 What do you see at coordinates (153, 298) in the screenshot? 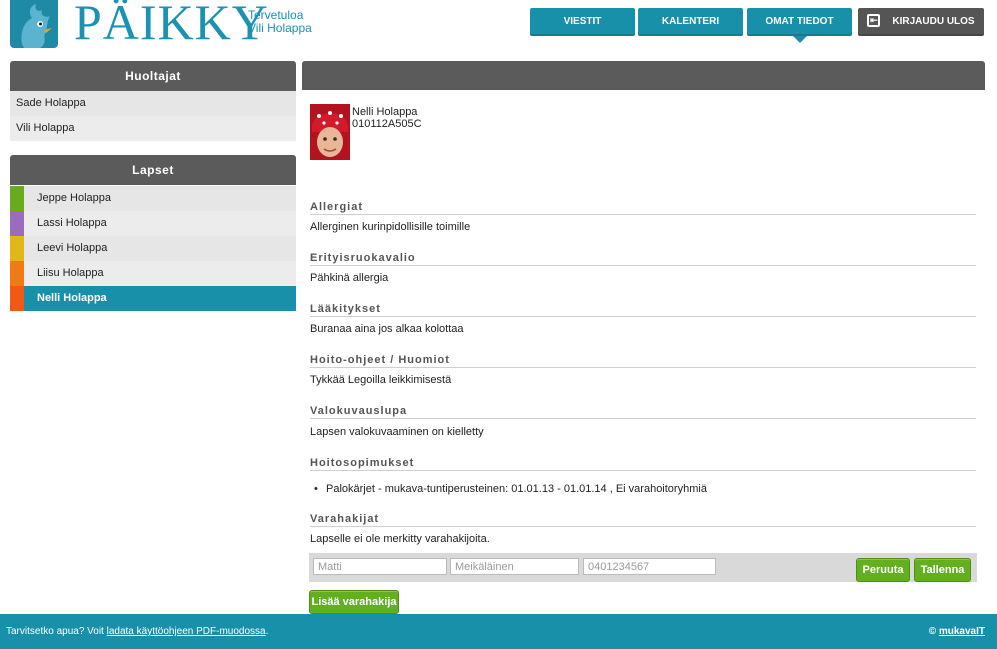
I see `child-item-nelli: Nelli Holappa` at bounding box center [153, 298].